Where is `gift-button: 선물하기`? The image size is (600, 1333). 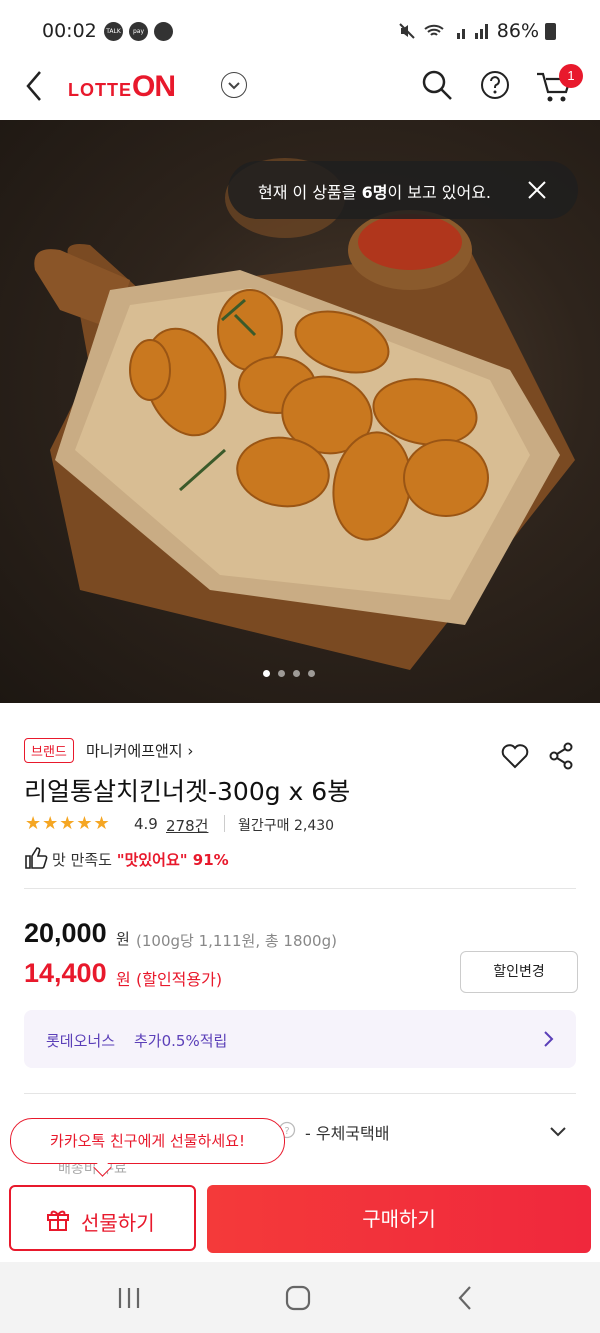 gift-button: 선물하기 is located at coordinates (102, 1218).